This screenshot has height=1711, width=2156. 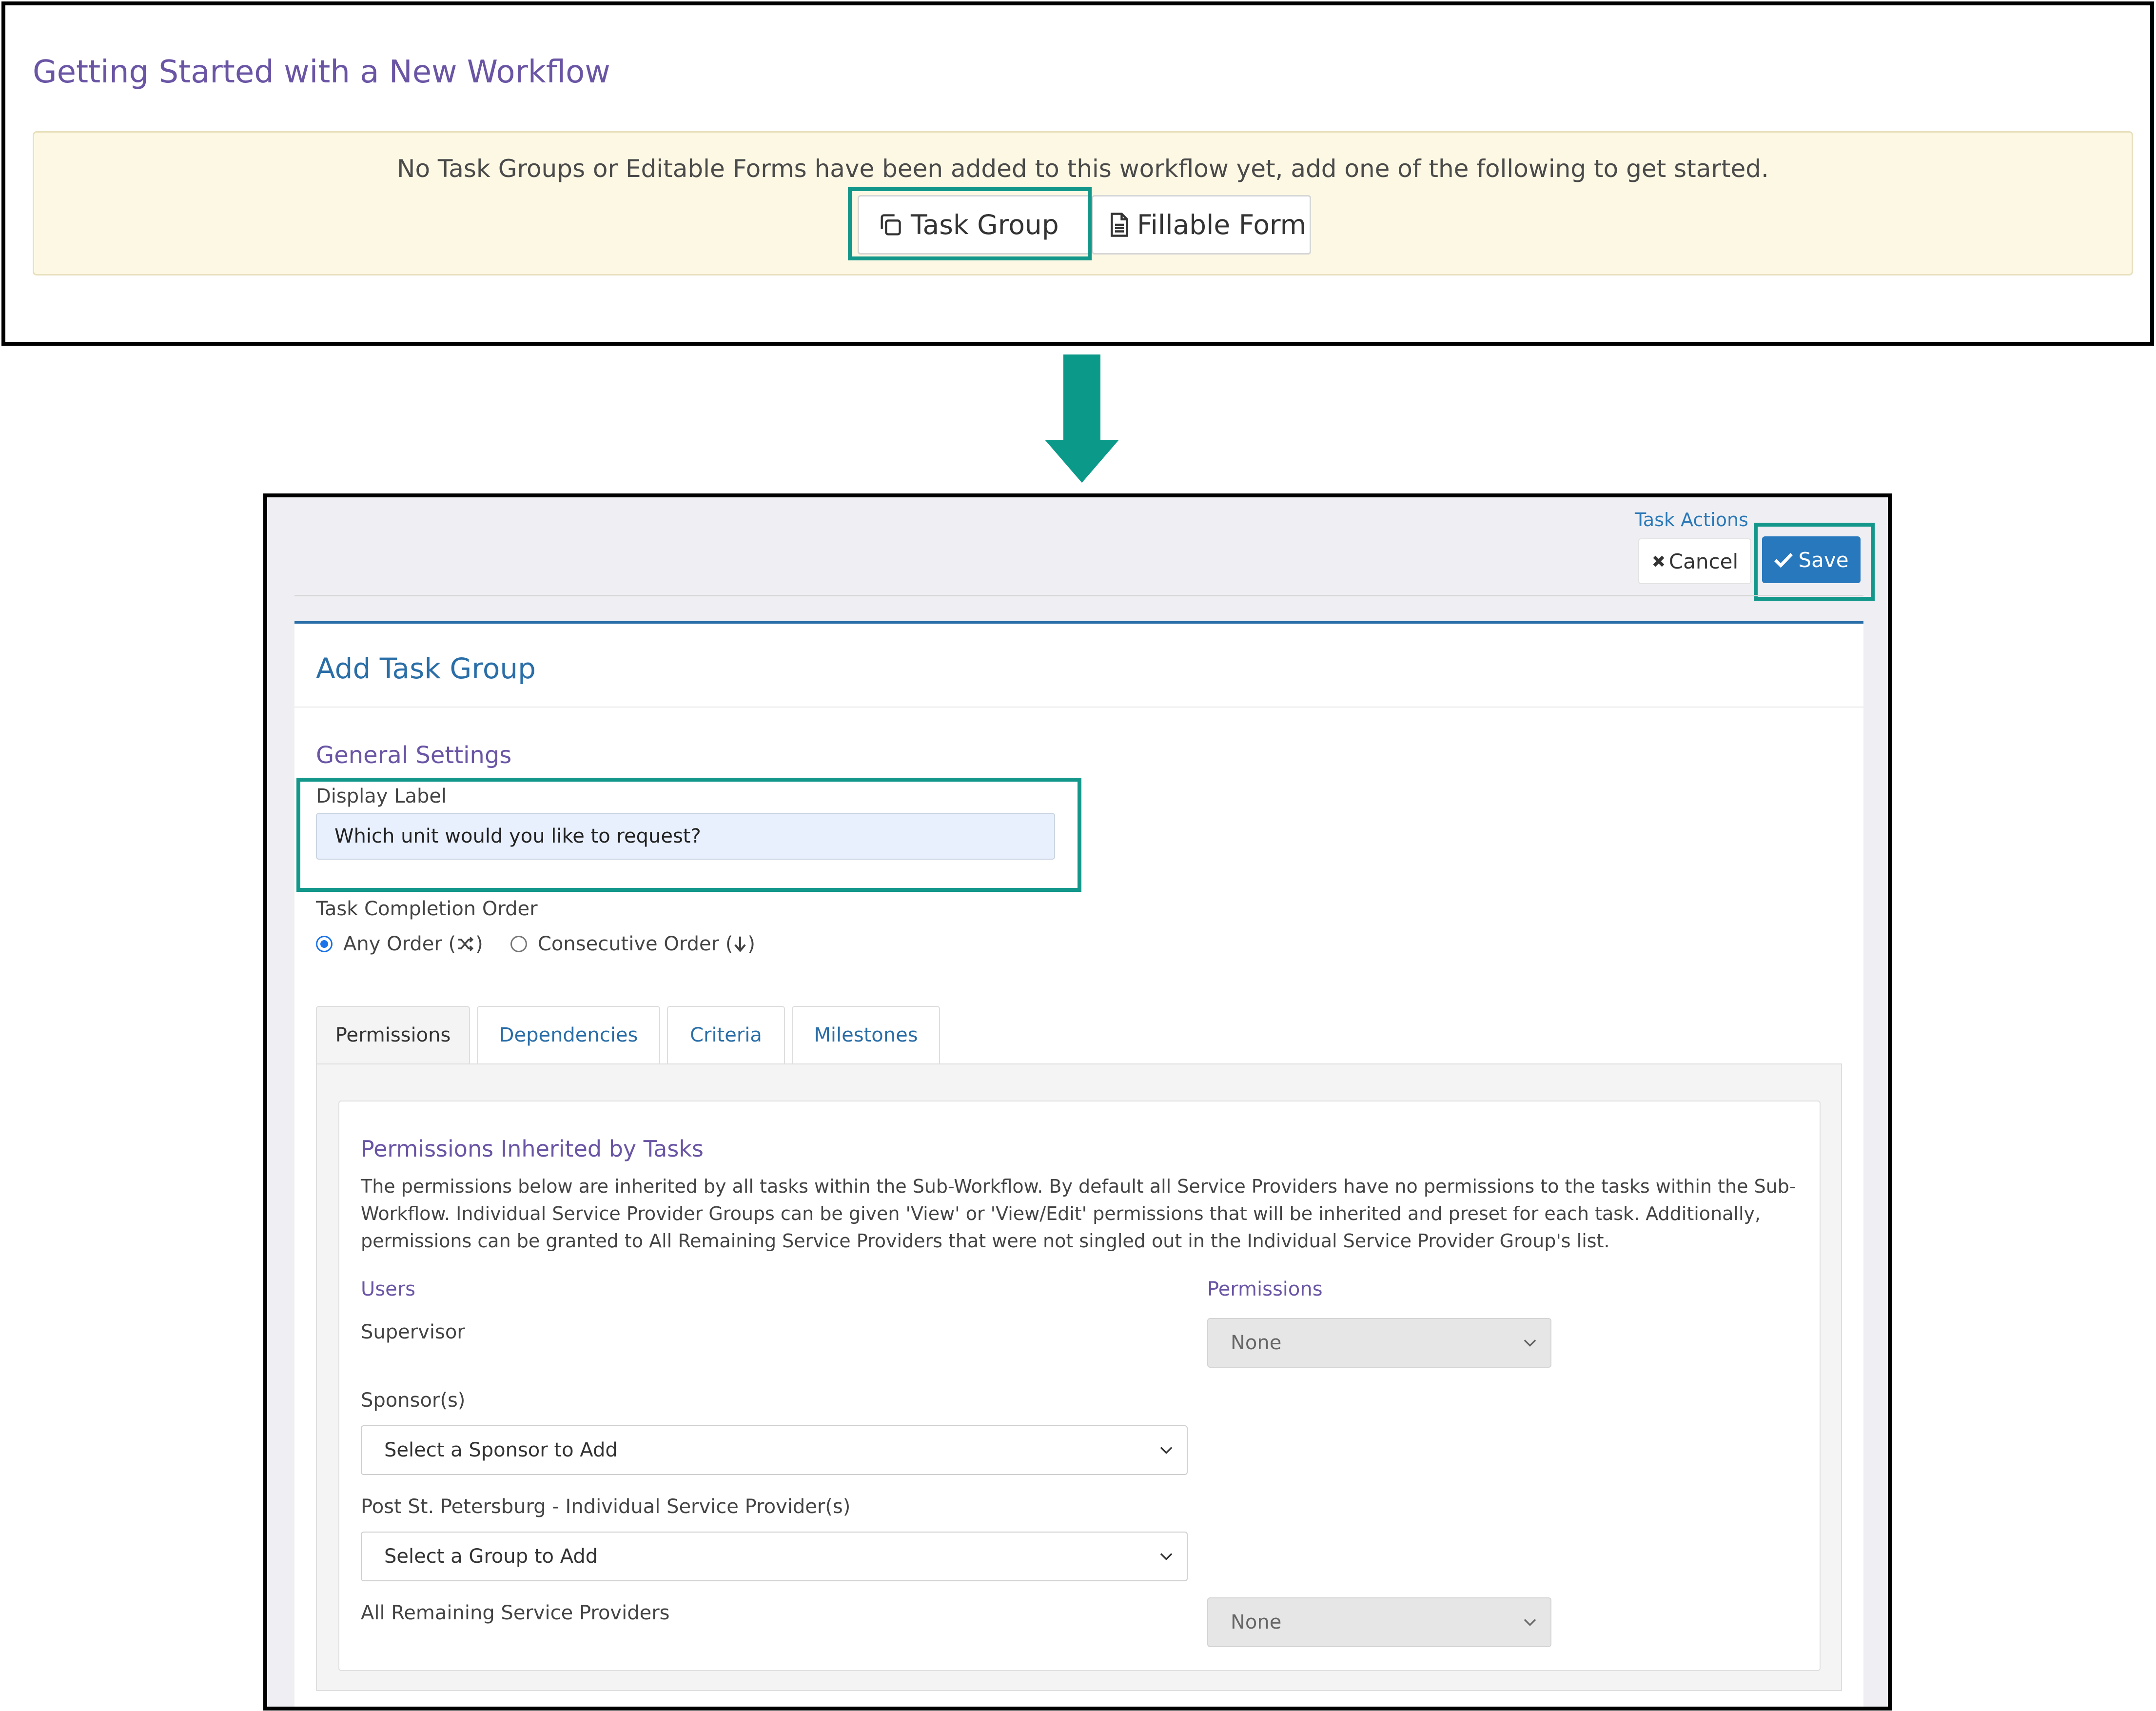 I want to click on display-label-highlight, so click(x=688, y=835).